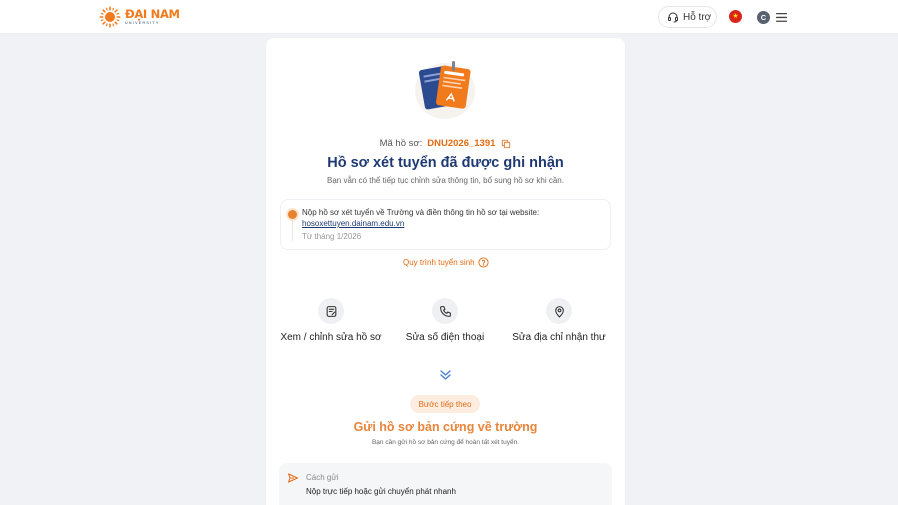 The height and width of the screenshot is (505, 898). Describe the element at coordinates (381, 491) in the screenshot. I see `send-method-value: Nộp trực tiếp hoặc gửi chuyển phát nhanh` at that location.